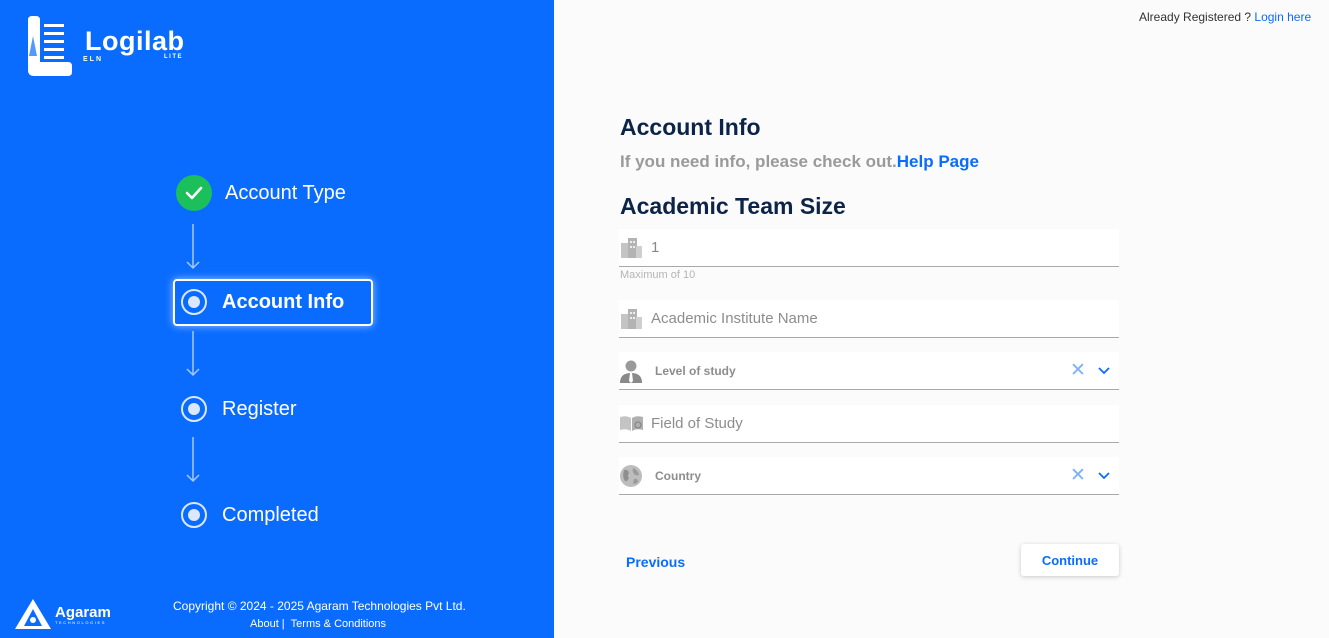 This screenshot has height=638, width=1329. Describe the element at coordinates (658, 275) in the screenshot. I see `team-size-hint: Maximum of 10` at that location.